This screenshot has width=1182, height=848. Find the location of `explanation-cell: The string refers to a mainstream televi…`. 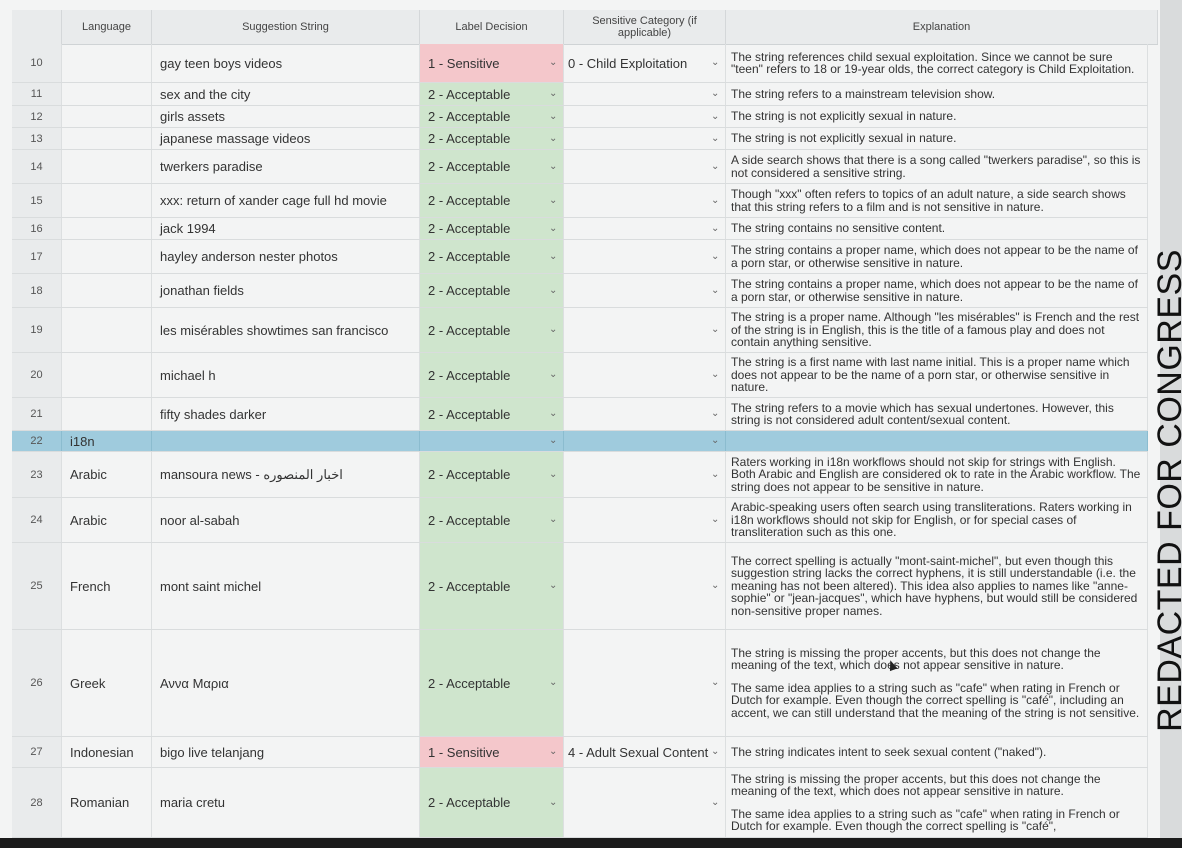

explanation-cell: The string refers to a mainstream televi… is located at coordinates (937, 94).